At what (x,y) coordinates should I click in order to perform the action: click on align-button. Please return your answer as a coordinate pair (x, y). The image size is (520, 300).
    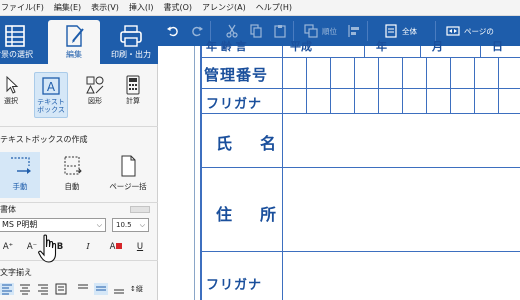
    Looking at the image, I should click on (354, 31).